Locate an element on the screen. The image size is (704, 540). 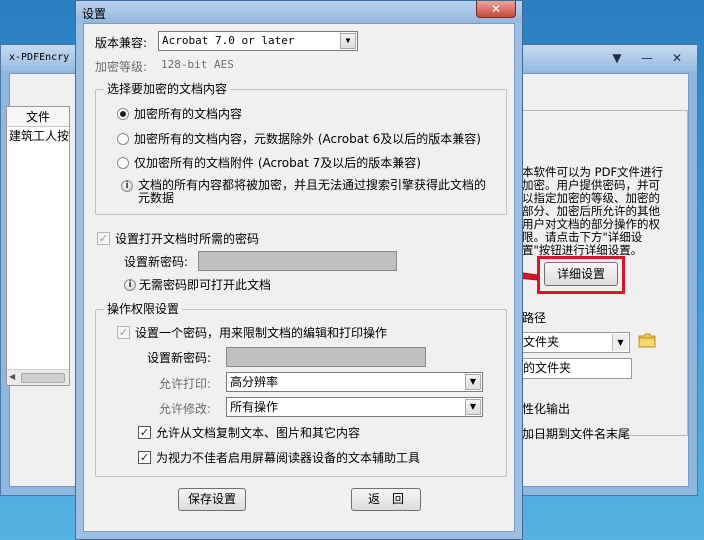
output-folder-input: 的文件夹 is located at coordinates (576, 368).